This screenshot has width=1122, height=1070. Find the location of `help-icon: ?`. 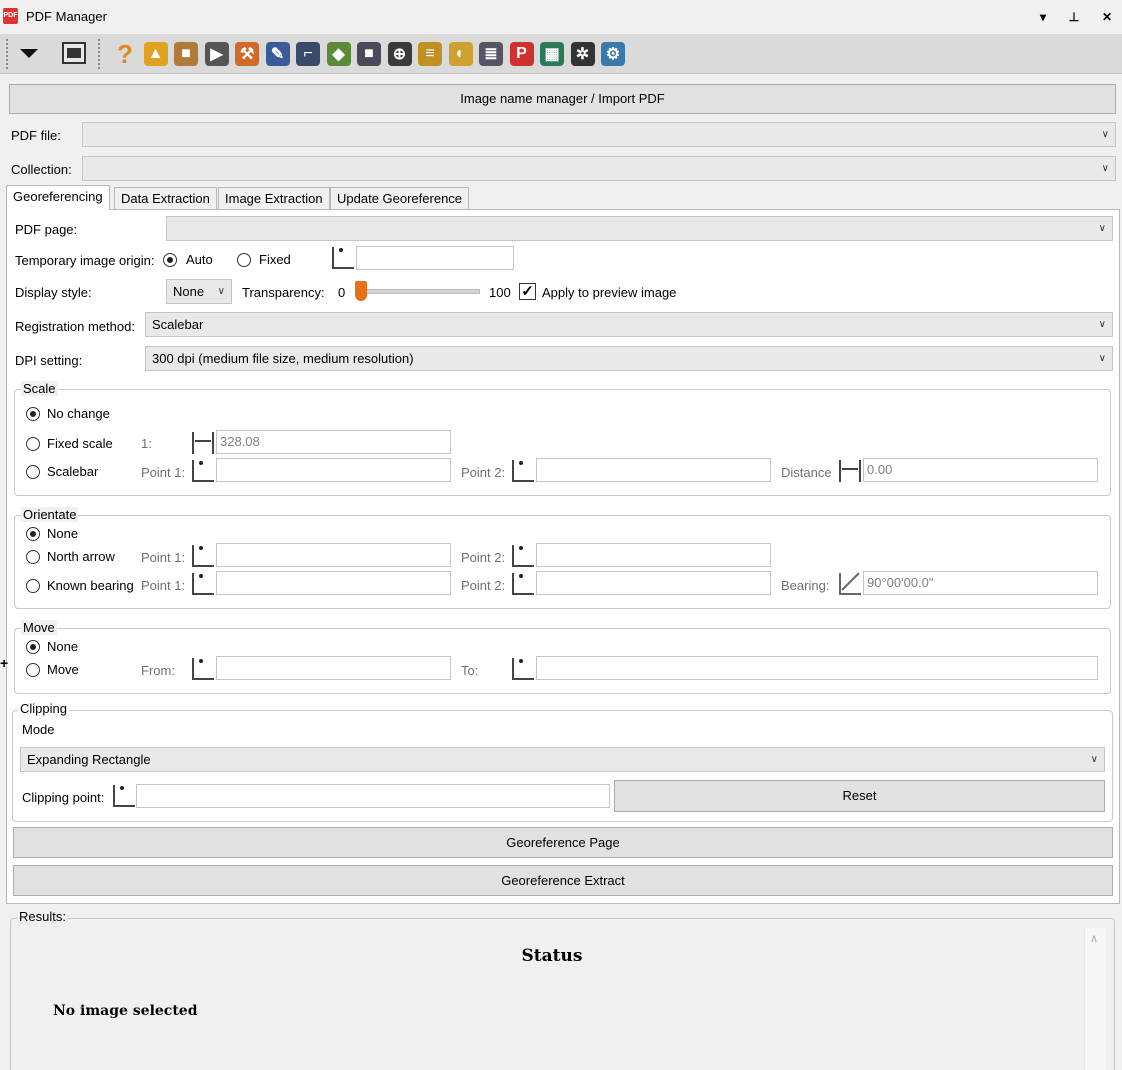

help-icon: ? is located at coordinates (125, 54).